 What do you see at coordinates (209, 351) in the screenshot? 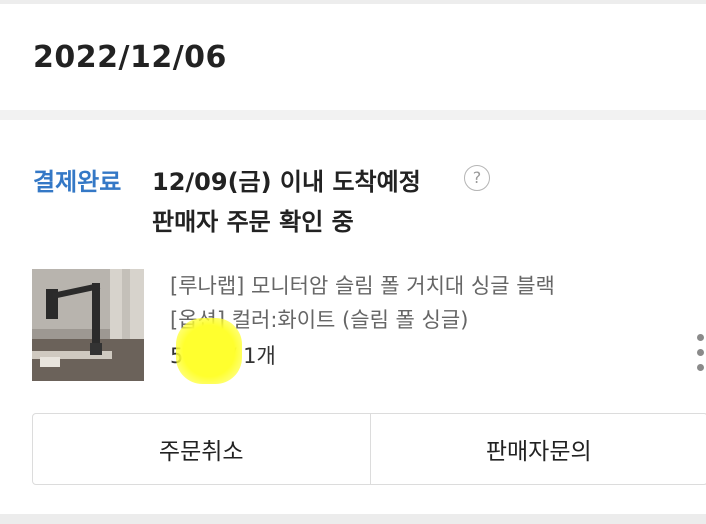
I see `price-highlight-mark` at bounding box center [209, 351].